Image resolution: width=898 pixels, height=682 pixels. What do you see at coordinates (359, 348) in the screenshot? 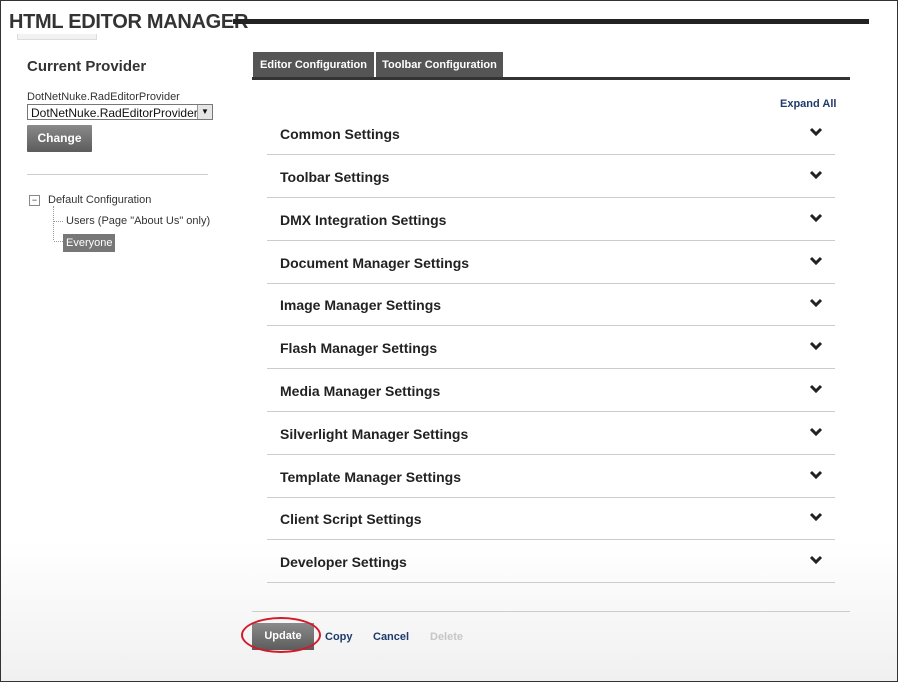
I see `section-label: Flash Manager Settings` at bounding box center [359, 348].